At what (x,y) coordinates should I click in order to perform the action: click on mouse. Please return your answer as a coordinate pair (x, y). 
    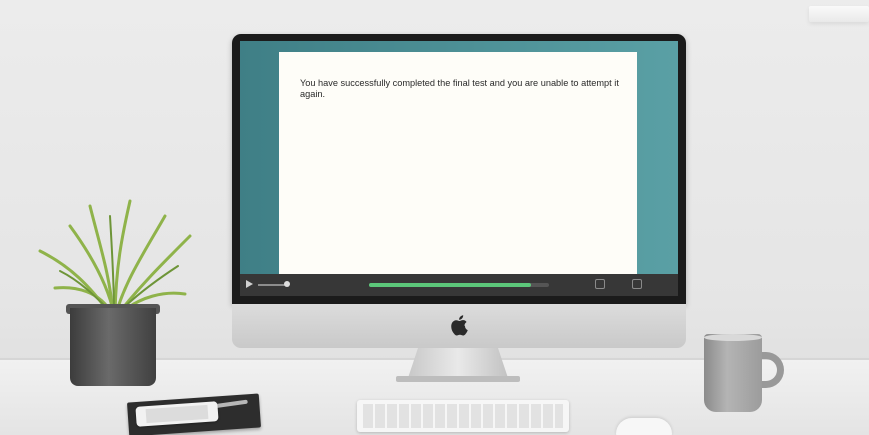
    Looking at the image, I should click on (644, 426).